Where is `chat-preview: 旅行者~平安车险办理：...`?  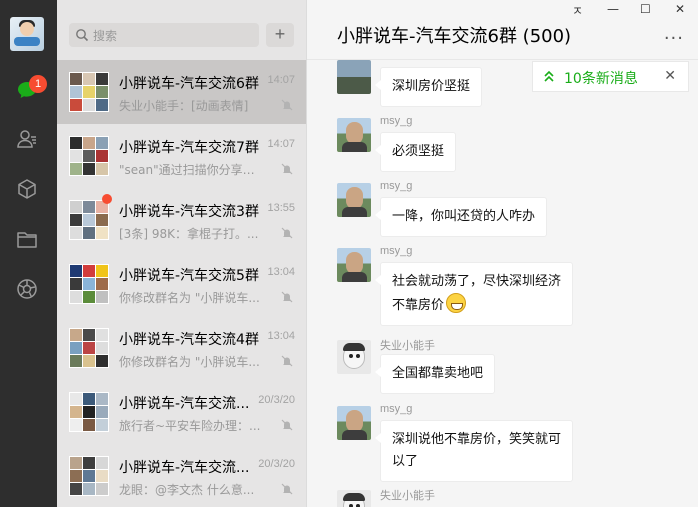 chat-preview: 旅行者~平安车险办理：... is located at coordinates (190, 426).